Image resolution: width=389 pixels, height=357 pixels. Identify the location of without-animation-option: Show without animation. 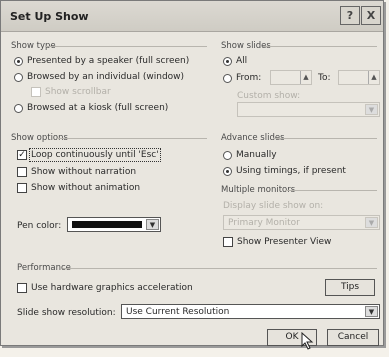
(78, 188).